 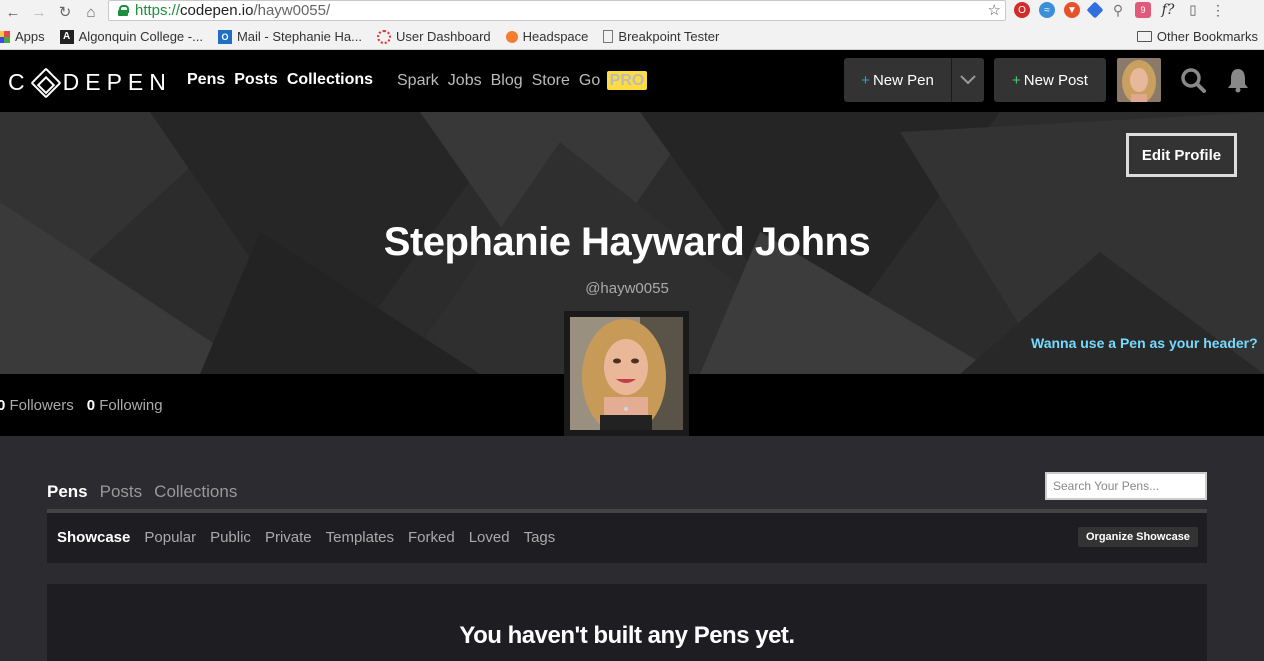 What do you see at coordinates (123, 10) in the screenshot?
I see `lock-icon` at bounding box center [123, 10].